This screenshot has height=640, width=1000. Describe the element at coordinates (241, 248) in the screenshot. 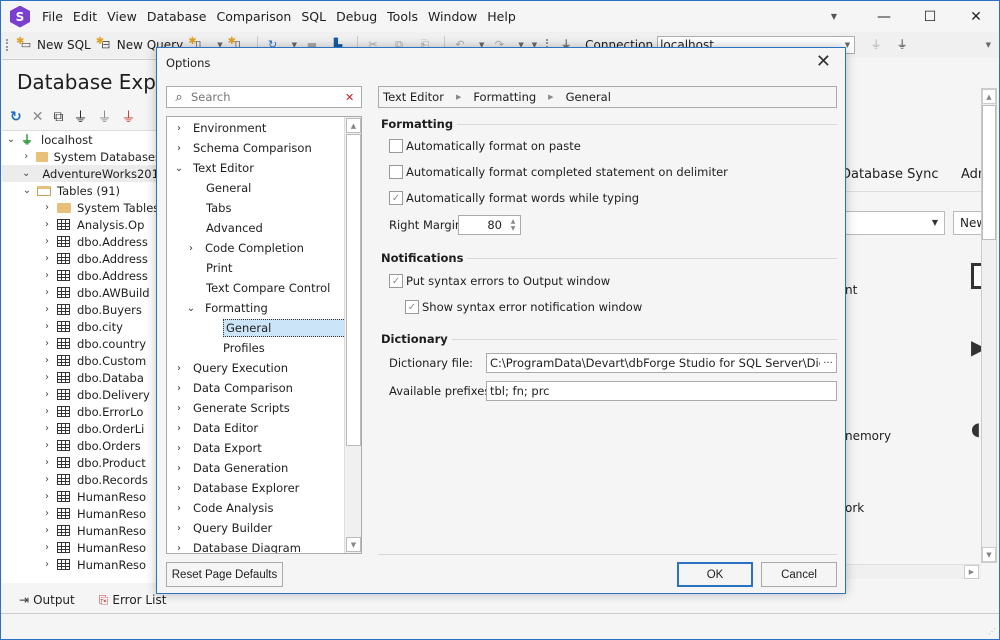

I see `nav-item: › Code Completion` at that location.